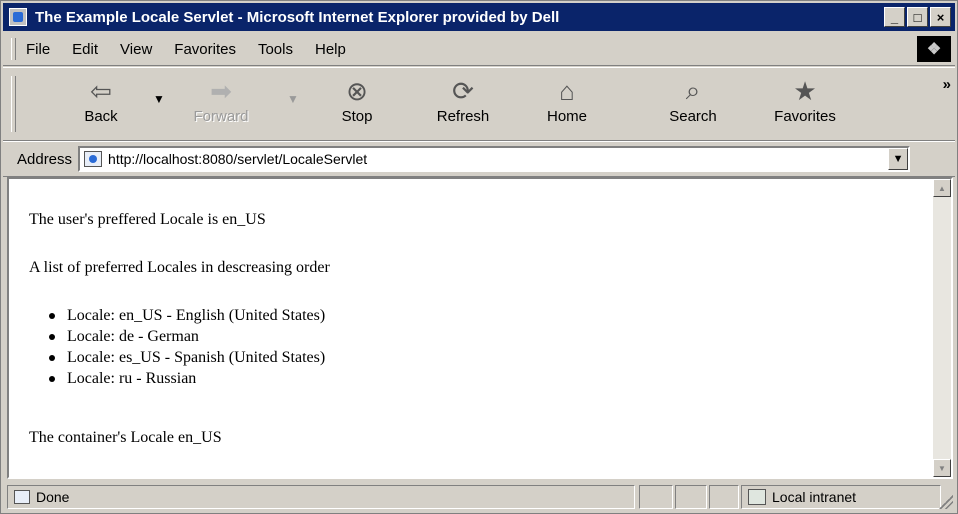 This screenshot has height=514, width=958. What do you see at coordinates (656, 497) in the screenshot?
I see `status-panel-progress` at bounding box center [656, 497].